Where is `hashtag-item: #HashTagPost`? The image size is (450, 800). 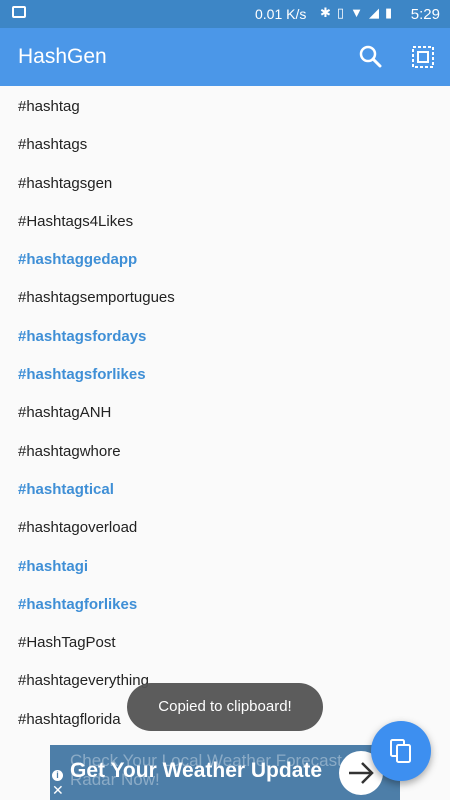
hashtag-item: #HashTagPost is located at coordinates (225, 643).